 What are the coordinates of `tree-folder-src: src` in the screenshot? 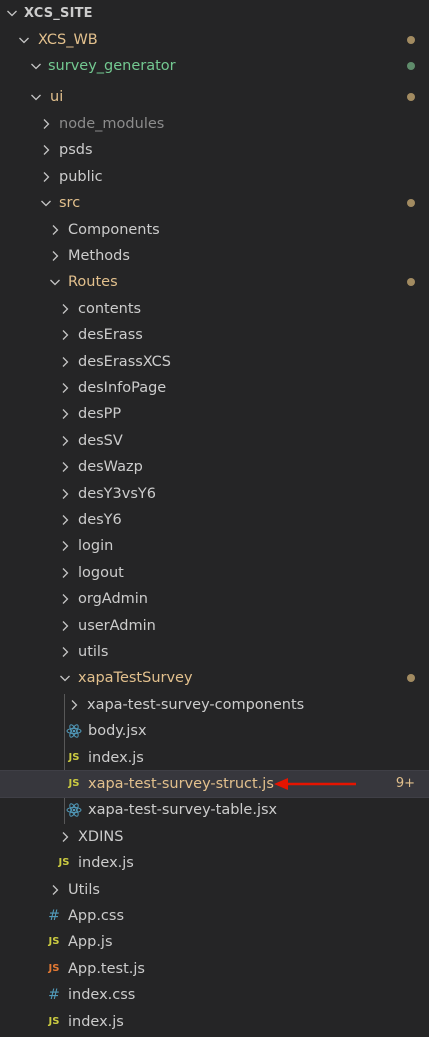 It's located at (214, 203).